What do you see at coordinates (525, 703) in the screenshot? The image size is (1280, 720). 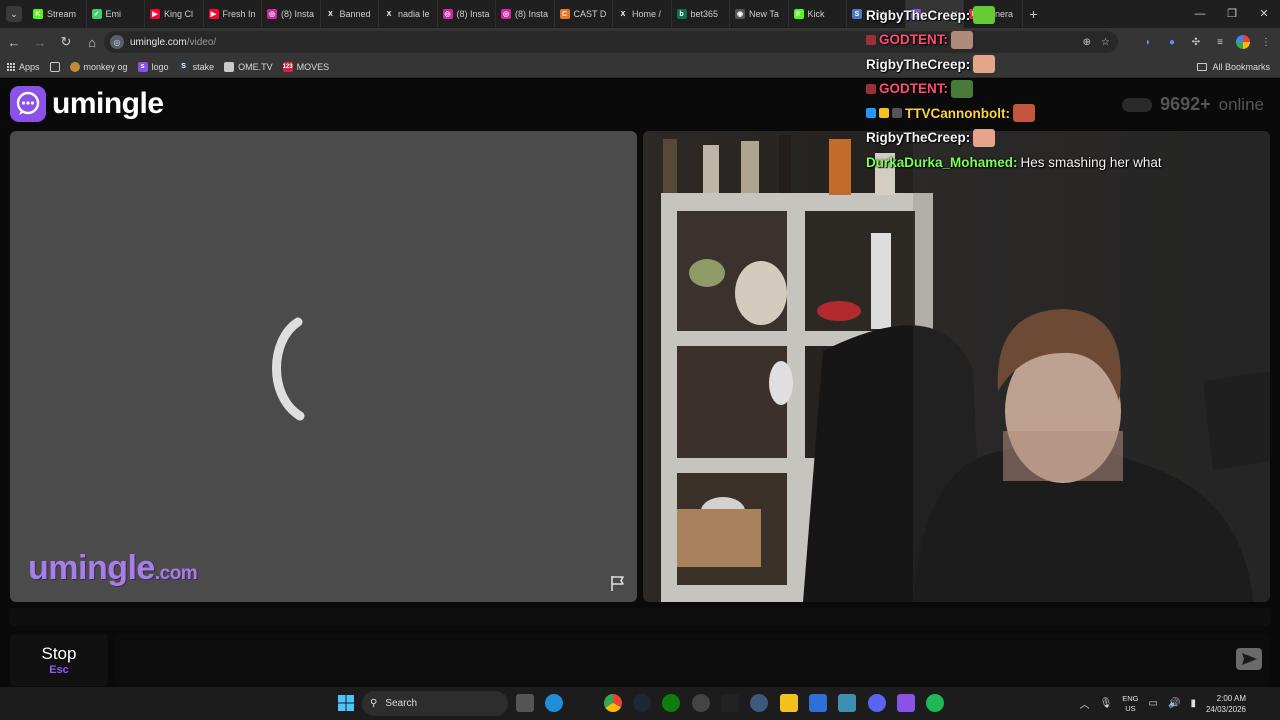 I see `task-view-icon` at bounding box center [525, 703].